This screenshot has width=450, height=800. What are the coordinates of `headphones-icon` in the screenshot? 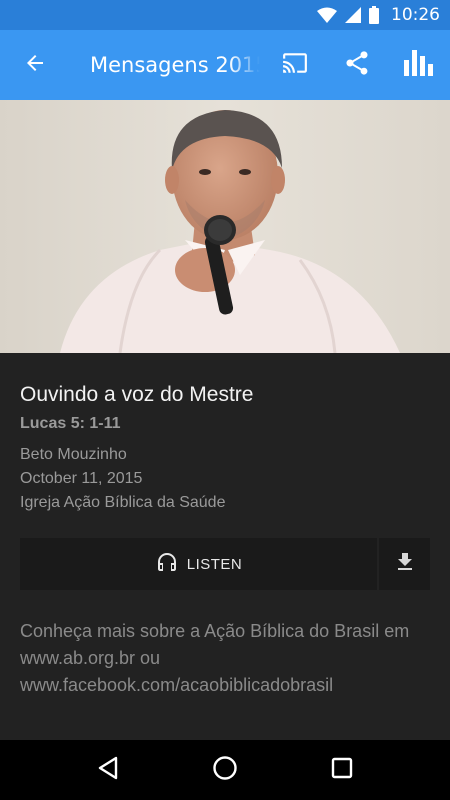 It's located at (167, 564).